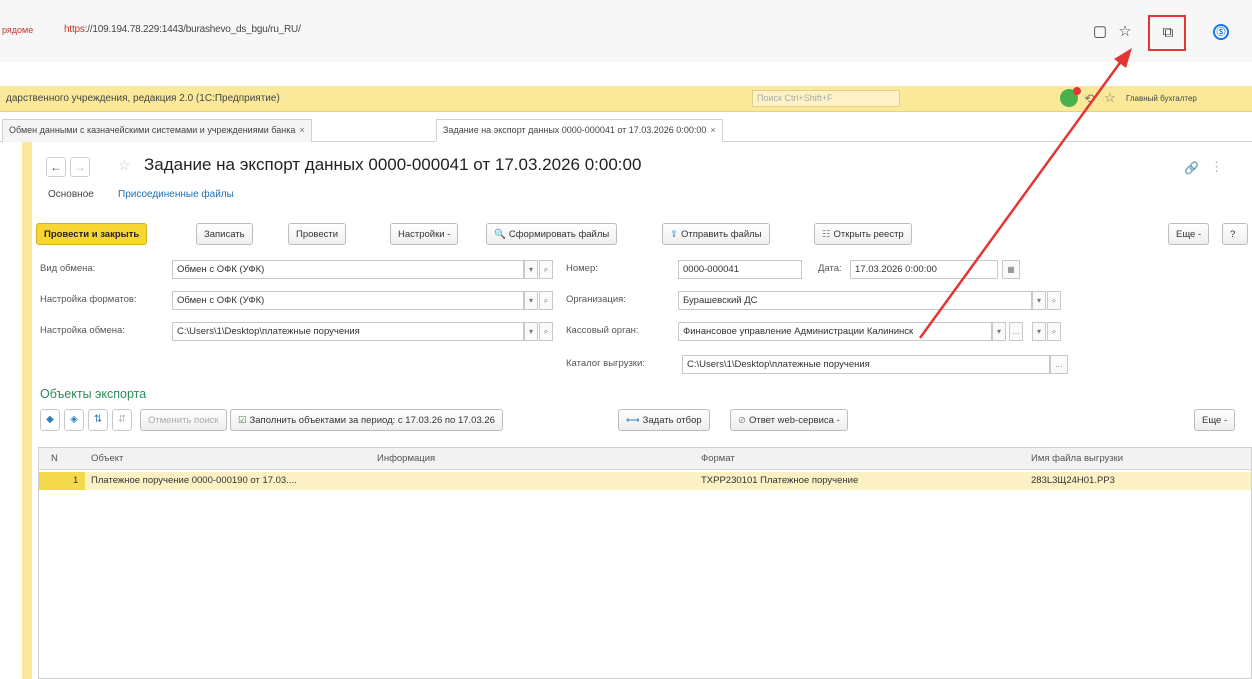  What do you see at coordinates (424, 234) in the screenshot?
I see `settings-button: Настройки -` at bounding box center [424, 234].